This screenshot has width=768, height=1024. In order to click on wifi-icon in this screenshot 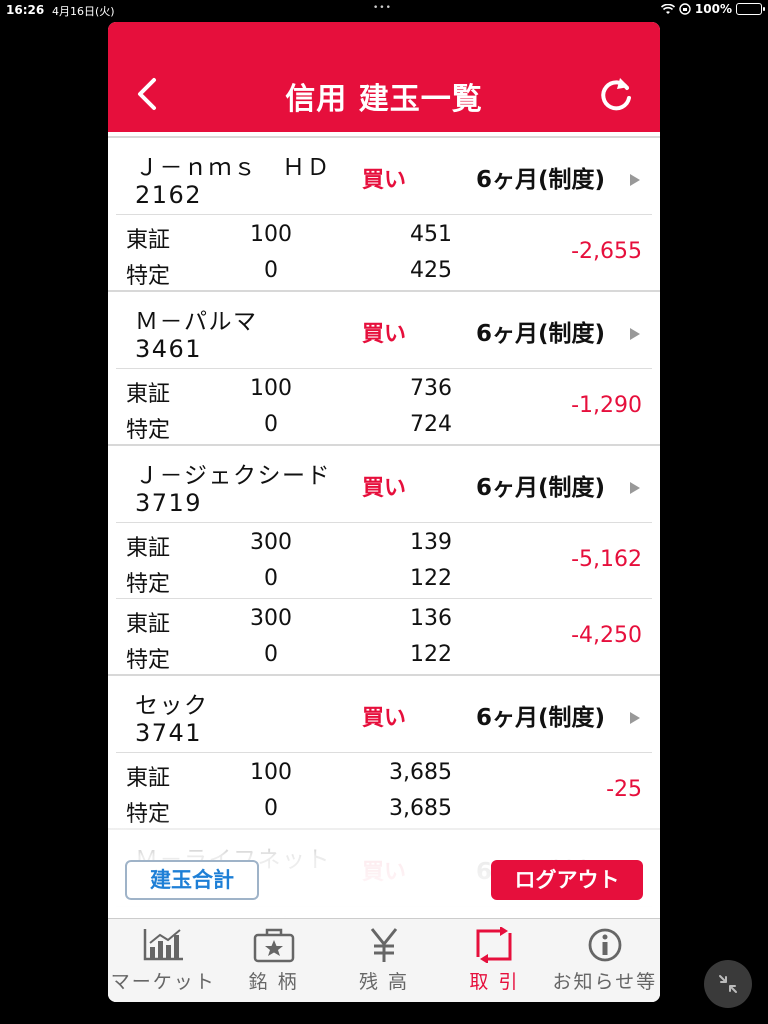, I will do `click(667, 8)`.